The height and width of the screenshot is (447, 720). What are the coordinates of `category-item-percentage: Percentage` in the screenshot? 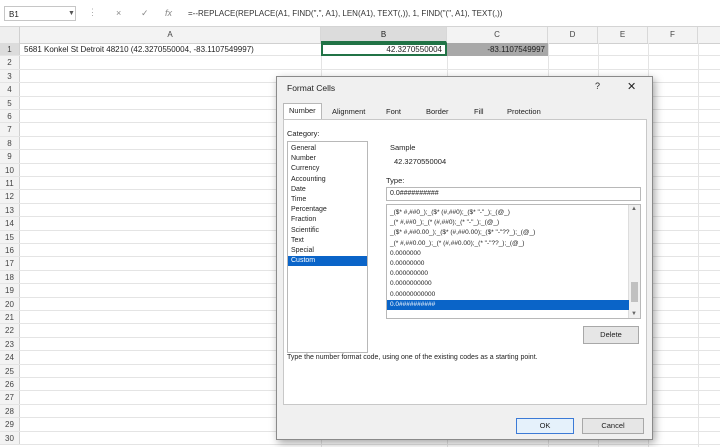 It's located at (327, 210).